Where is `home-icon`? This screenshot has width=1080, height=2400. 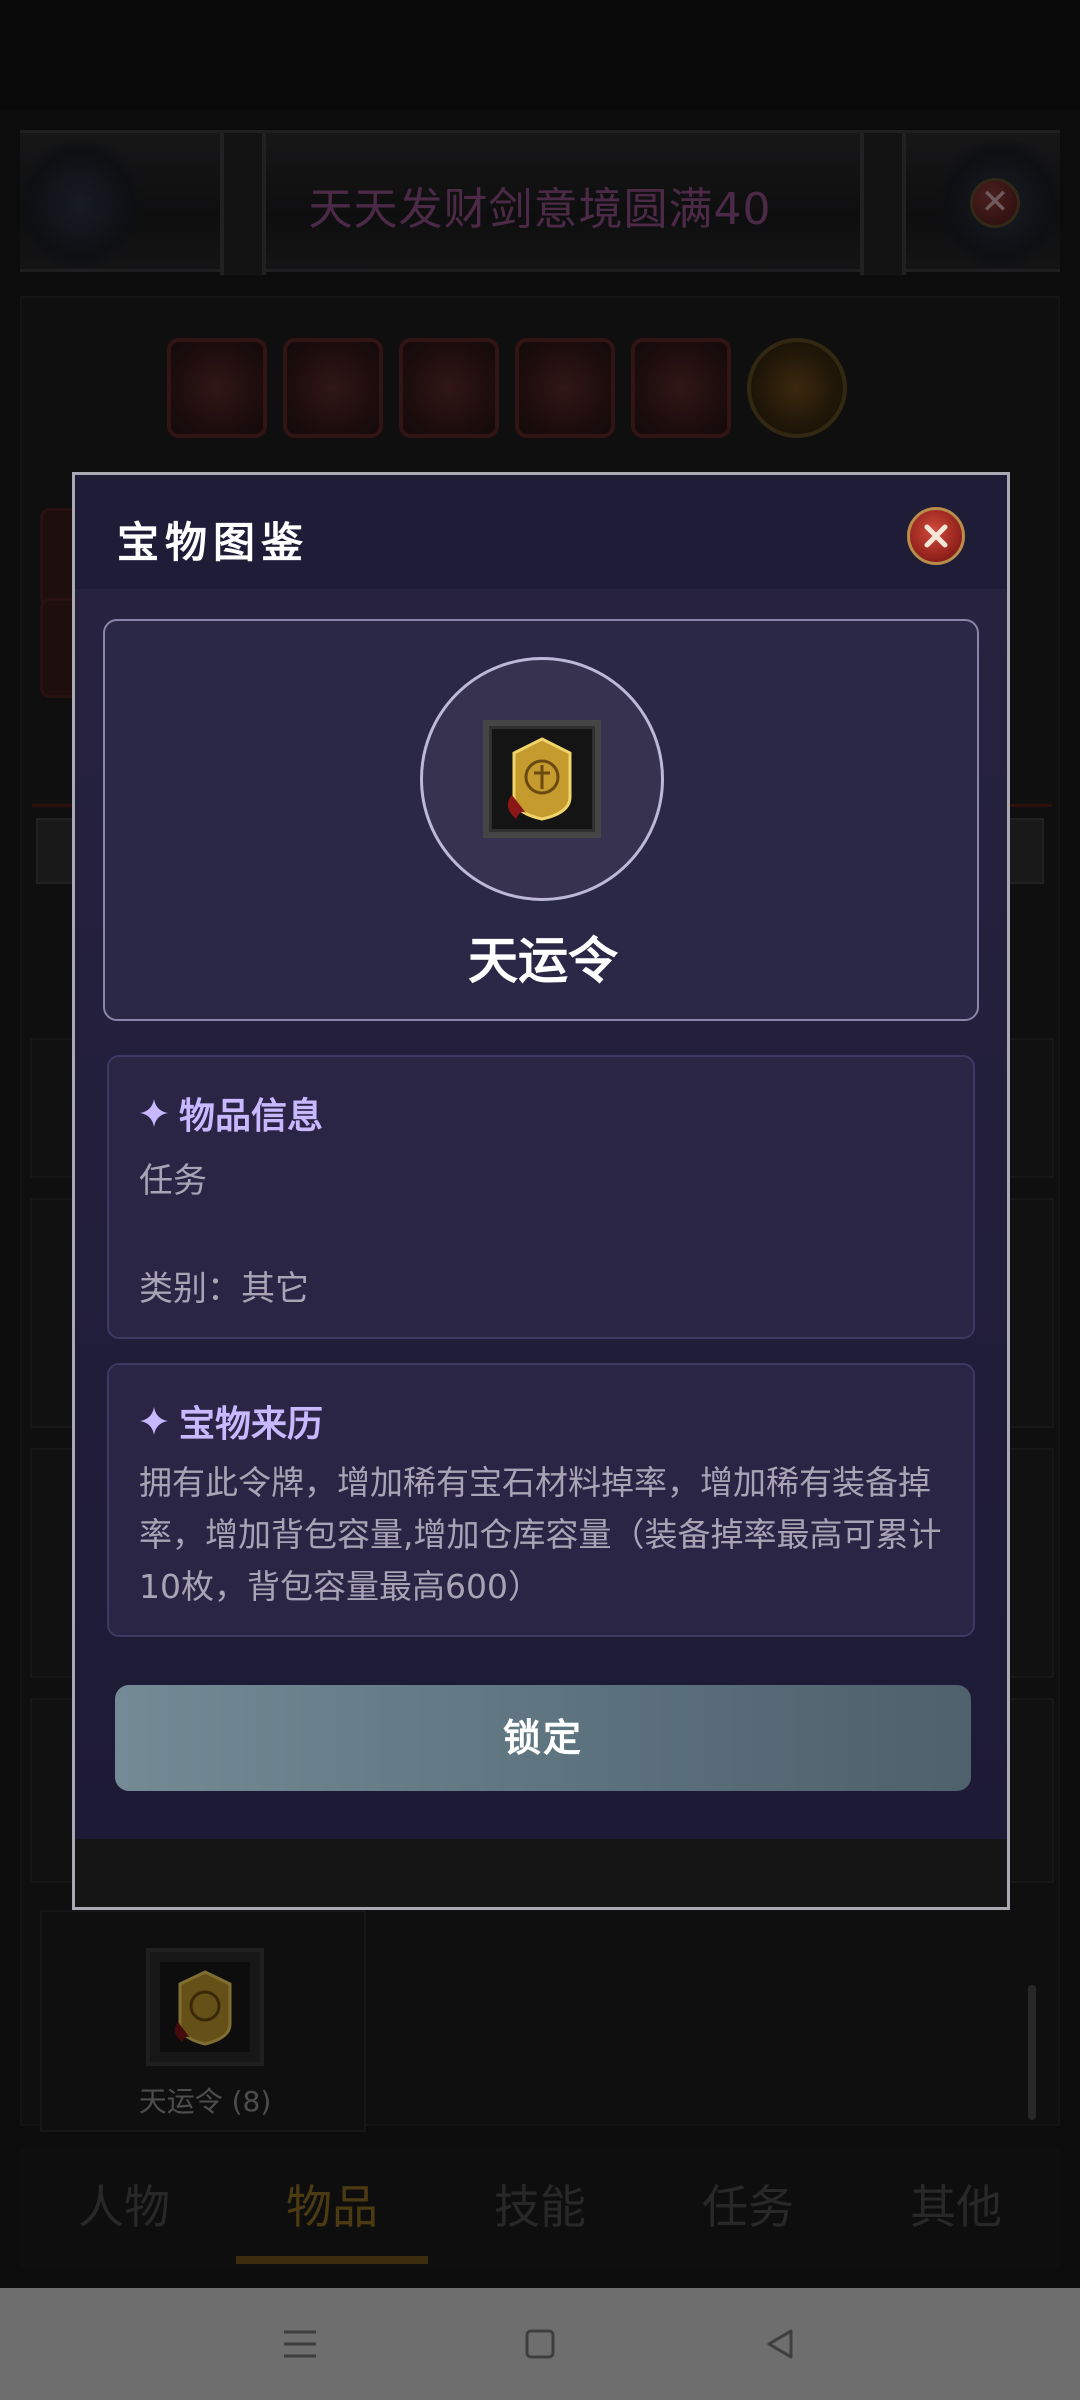
home-icon is located at coordinates (540, 2344).